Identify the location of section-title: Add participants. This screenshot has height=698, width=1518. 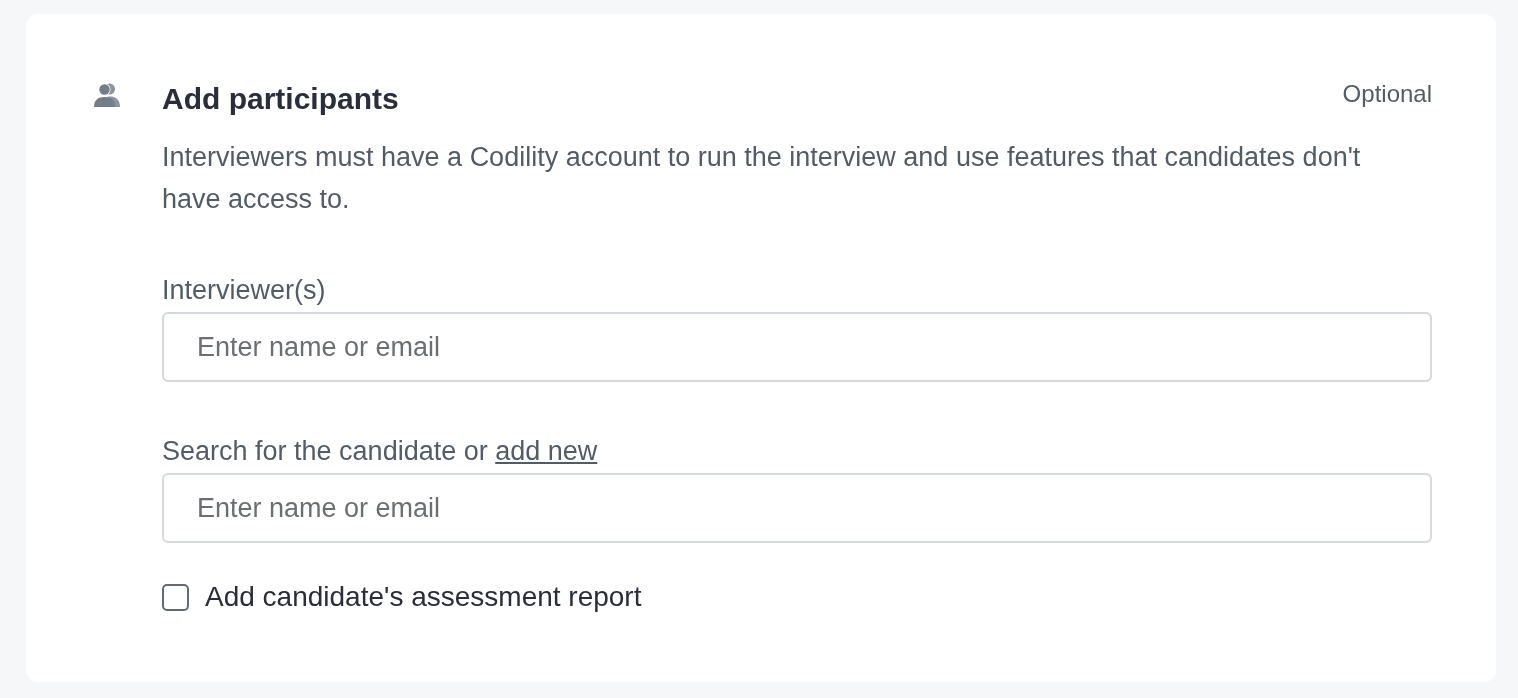
(280, 99).